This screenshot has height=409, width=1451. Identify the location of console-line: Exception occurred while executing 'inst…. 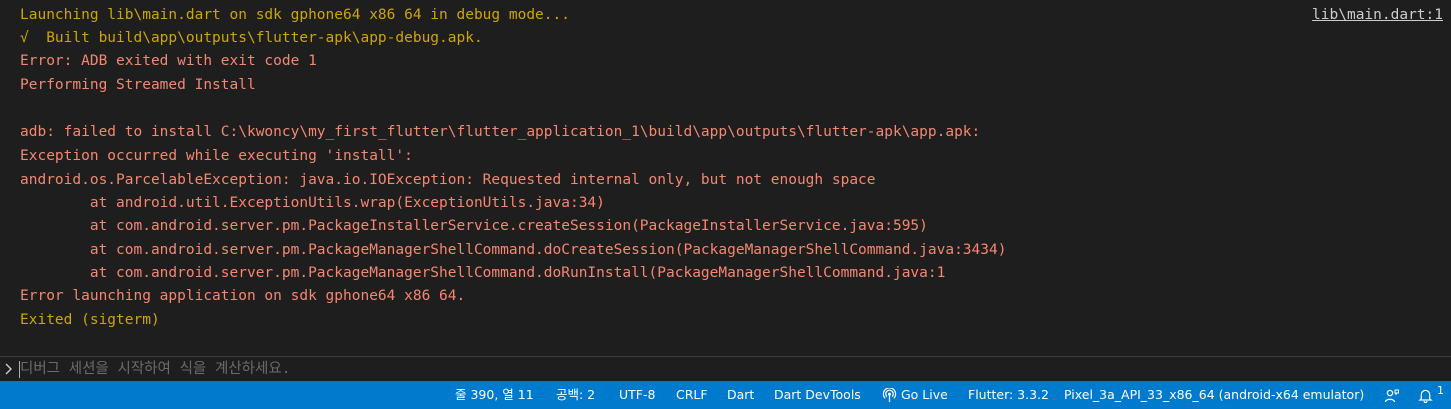
(216, 156).